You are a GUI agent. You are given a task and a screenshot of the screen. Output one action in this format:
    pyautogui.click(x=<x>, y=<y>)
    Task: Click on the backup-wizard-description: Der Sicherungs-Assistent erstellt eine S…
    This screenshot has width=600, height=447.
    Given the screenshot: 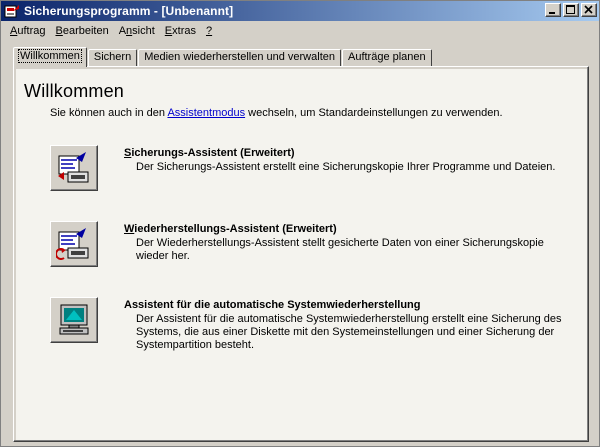 What is the action you would take?
    pyautogui.click(x=346, y=167)
    